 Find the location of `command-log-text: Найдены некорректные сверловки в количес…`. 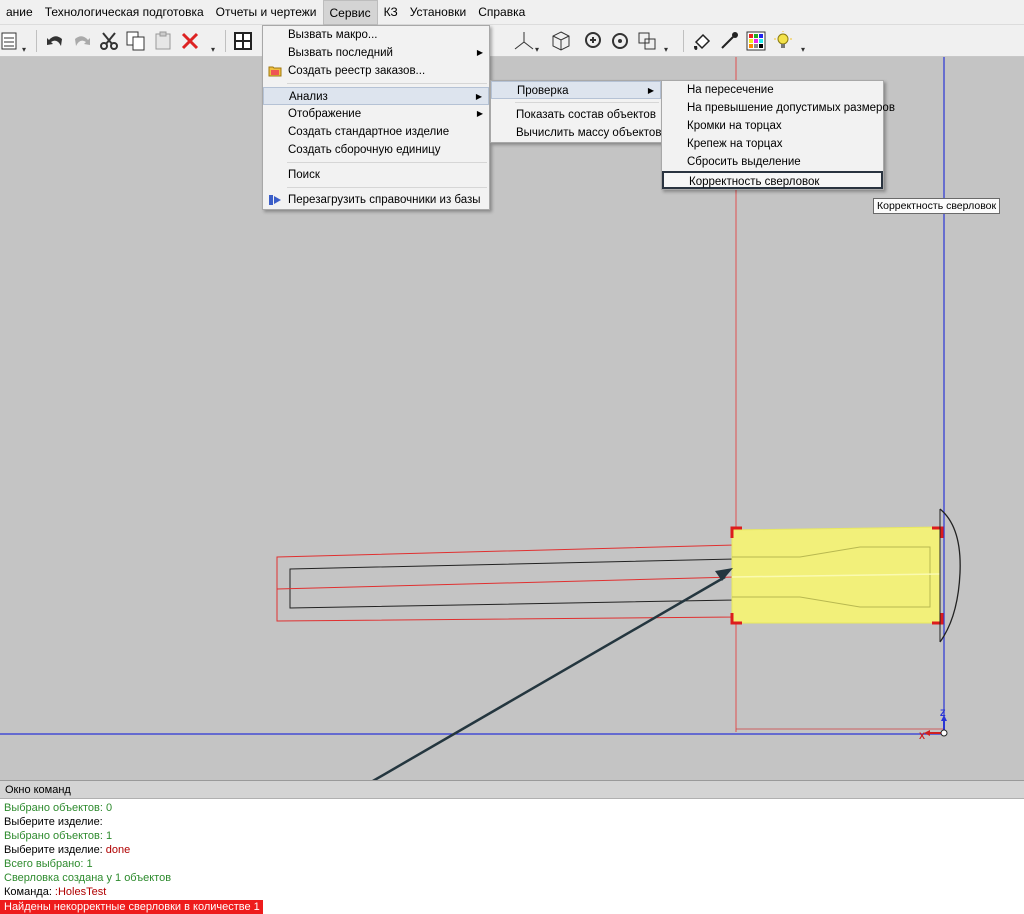

command-log-text: Найдены некорректные сверловки в количес… is located at coordinates (131, 907).